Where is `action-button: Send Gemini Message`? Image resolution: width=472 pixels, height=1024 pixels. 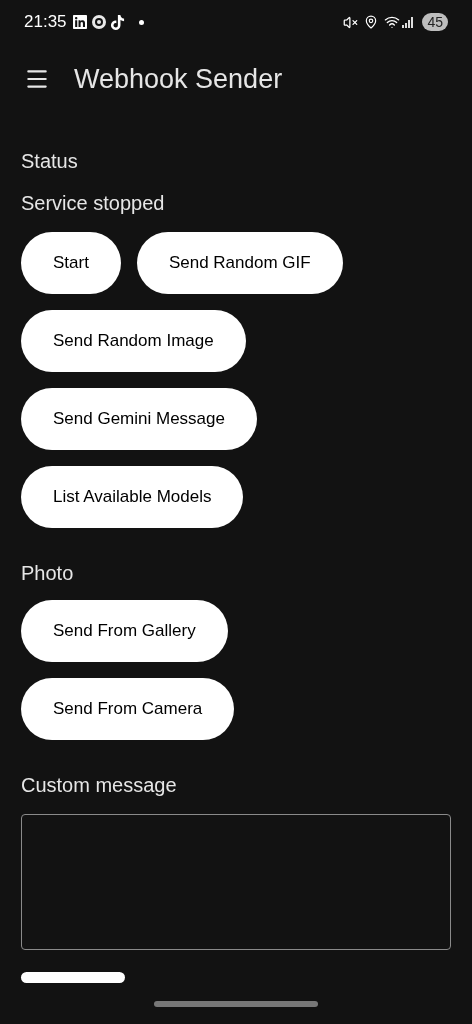
action-button: Send Gemini Message is located at coordinates (139, 419).